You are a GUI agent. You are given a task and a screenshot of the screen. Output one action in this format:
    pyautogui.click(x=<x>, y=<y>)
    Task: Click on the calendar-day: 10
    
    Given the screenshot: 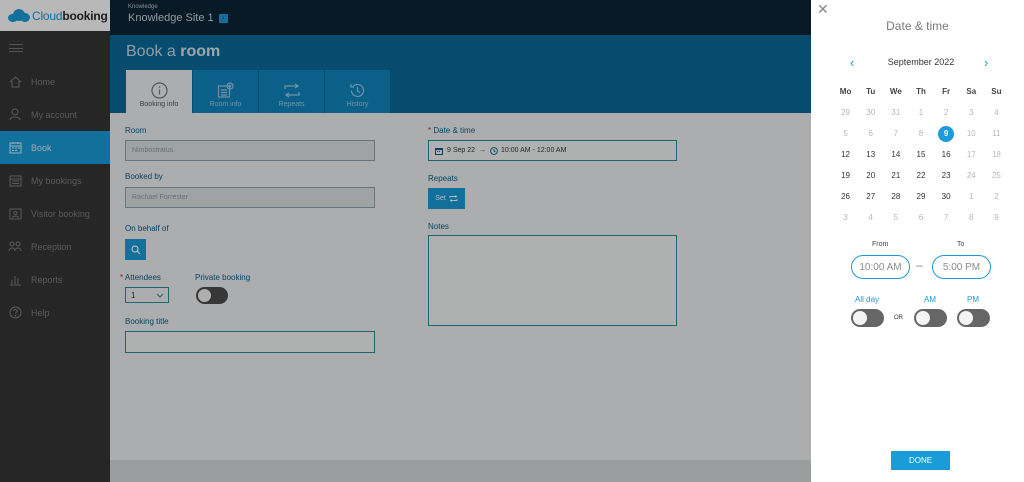 What is the action you would take?
    pyautogui.click(x=971, y=133)
    